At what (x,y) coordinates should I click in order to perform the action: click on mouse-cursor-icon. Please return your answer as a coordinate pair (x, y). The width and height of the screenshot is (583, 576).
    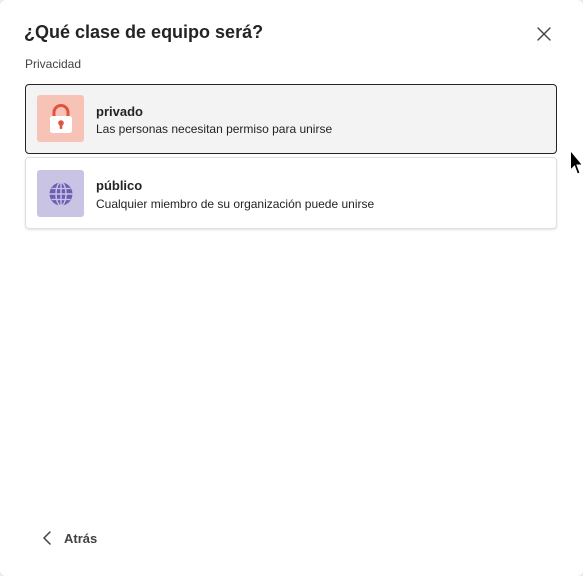
    Looking at the image, I should click on (576, 162).